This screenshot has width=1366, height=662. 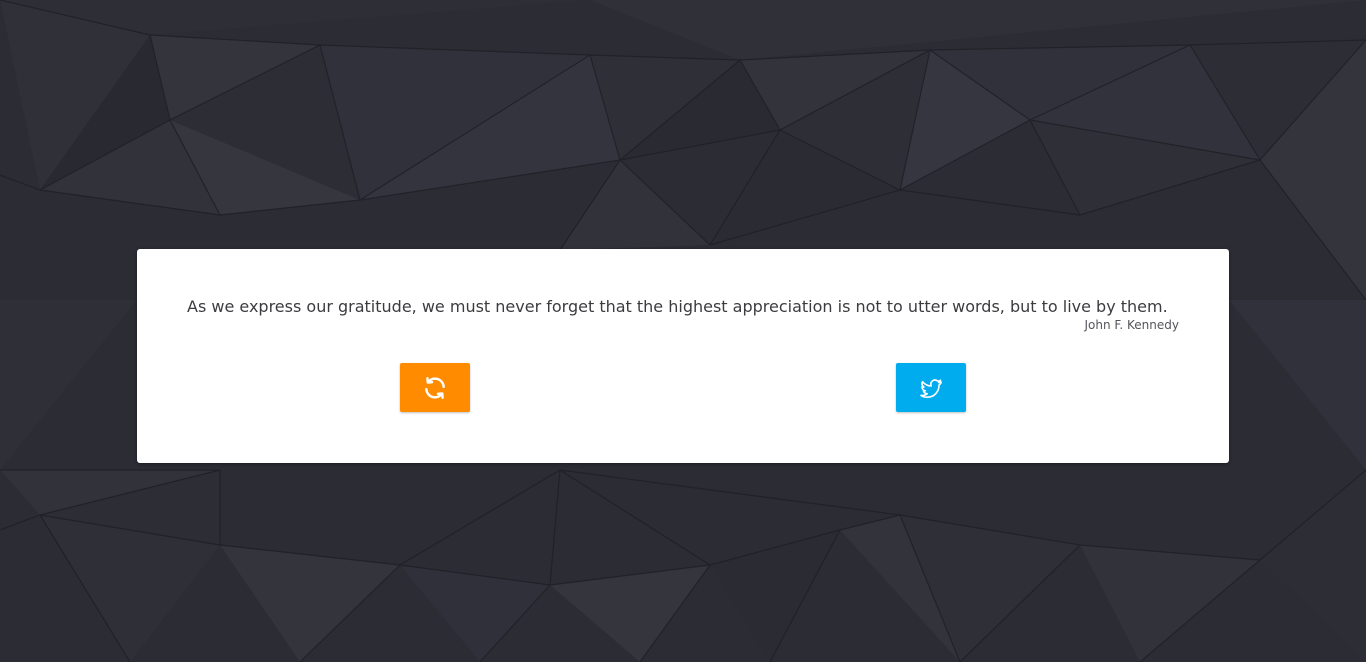 I want to click on new-quote-button, so click(x=435, y=387).